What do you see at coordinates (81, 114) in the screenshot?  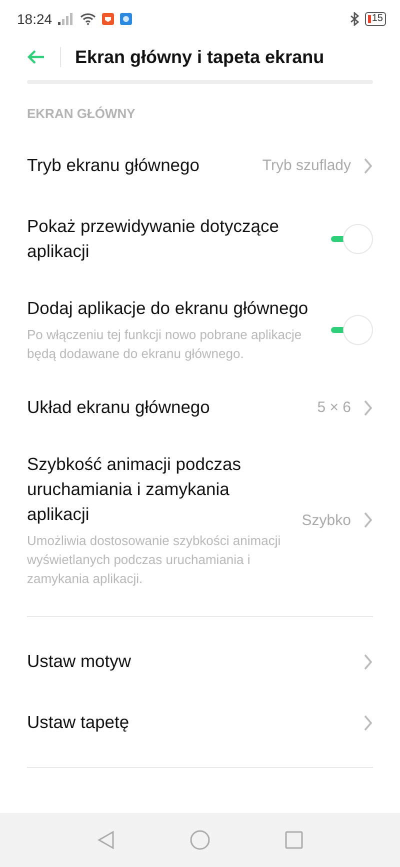 I see `section-title: EKRAN GŁÓWNY` at bounding box center [81, 114].